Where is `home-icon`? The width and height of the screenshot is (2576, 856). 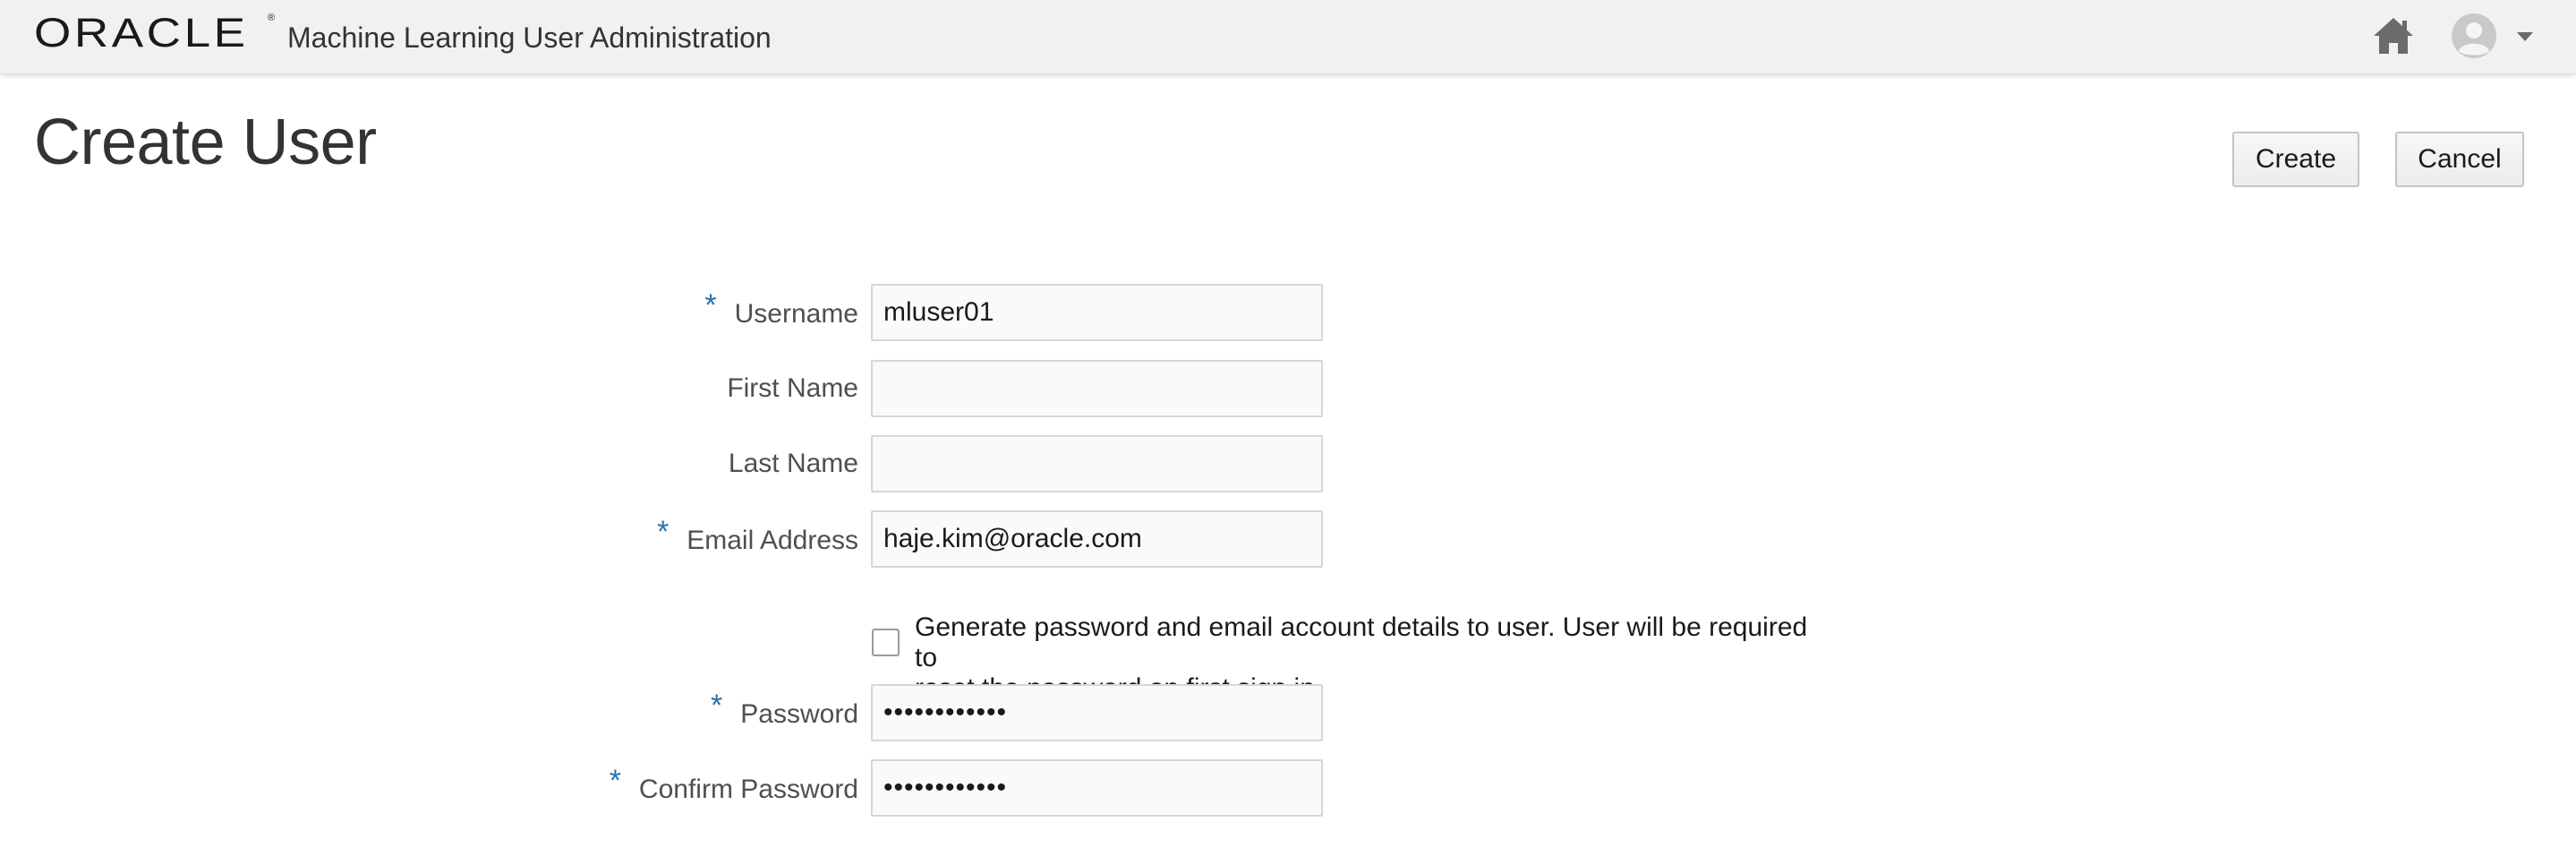
home-icon is located at coordinates (2393, 36).